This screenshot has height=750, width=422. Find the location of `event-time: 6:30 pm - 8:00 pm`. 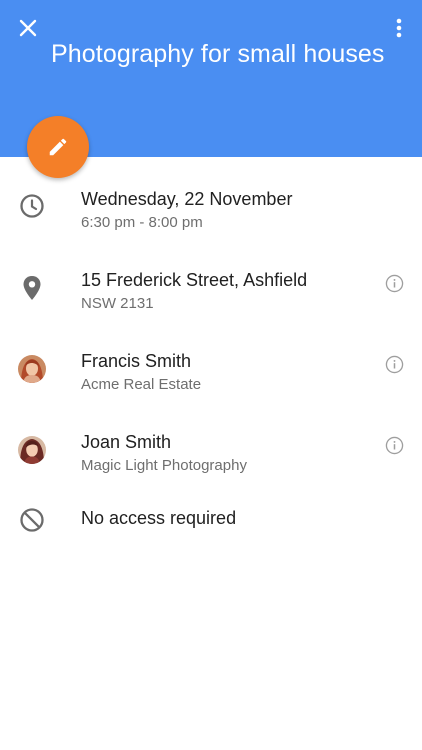

event-time: 6:30 pm - 8:00 pm is located at coordinates (142, 222).